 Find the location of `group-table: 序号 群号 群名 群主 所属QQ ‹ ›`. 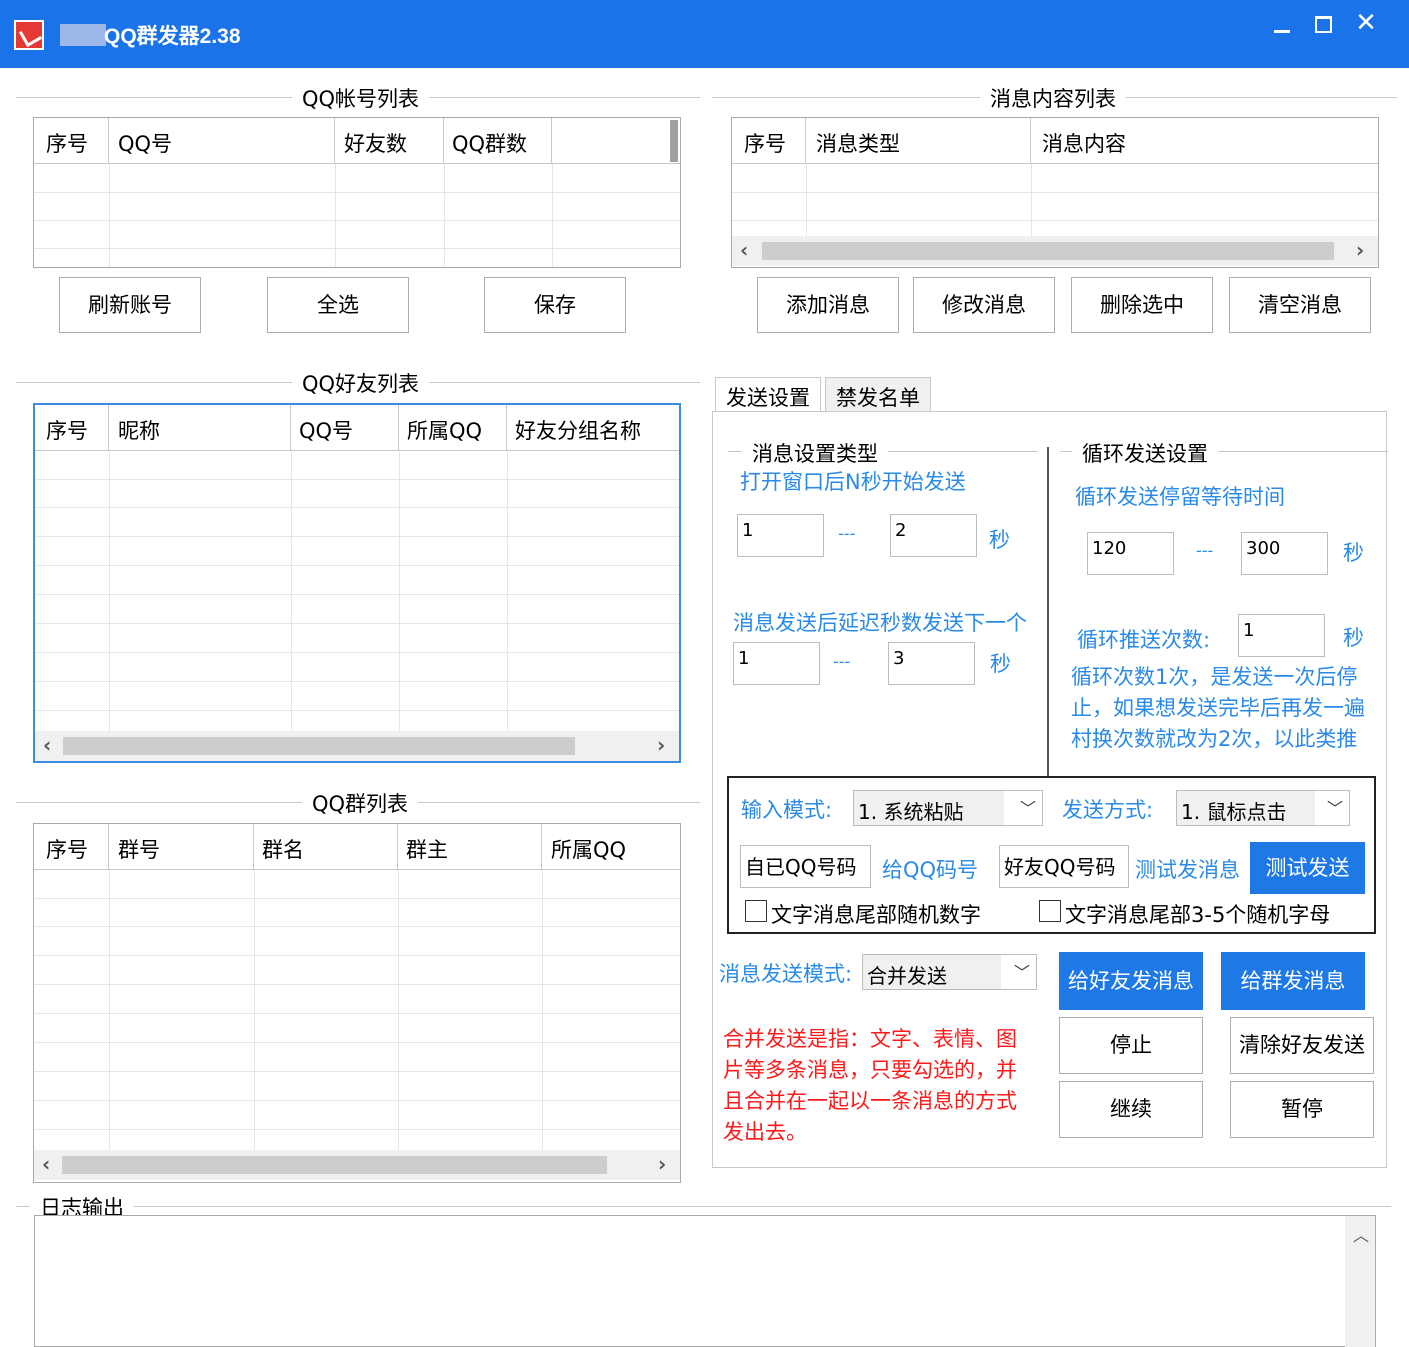

group-table: 序号 群号 群名 群主 所属QQ ‹ › is located at coordinates (357, 1003).